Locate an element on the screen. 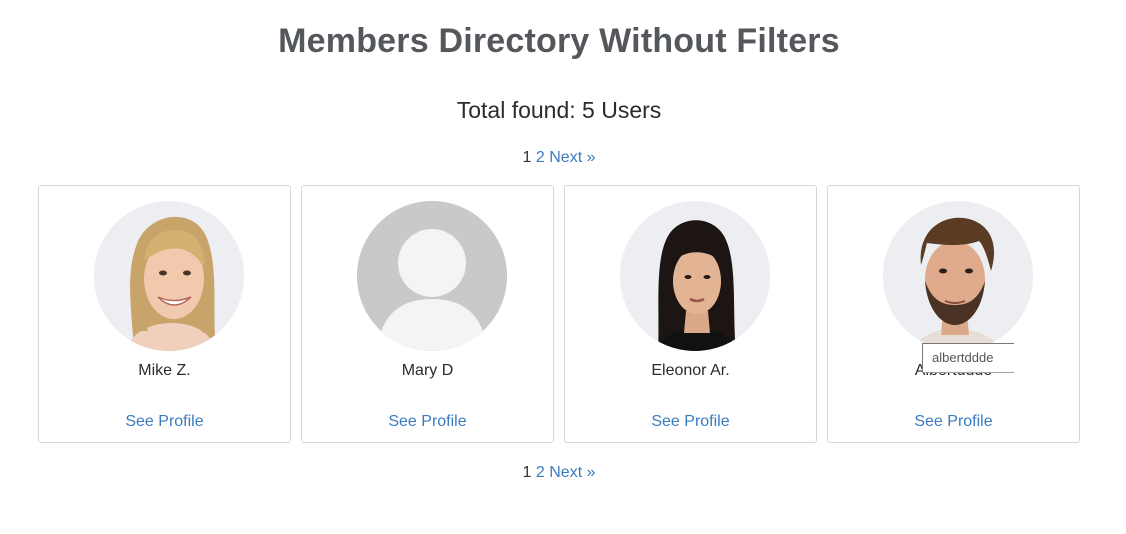  man-beard-photo-icon is located at coordinates (958, 276).